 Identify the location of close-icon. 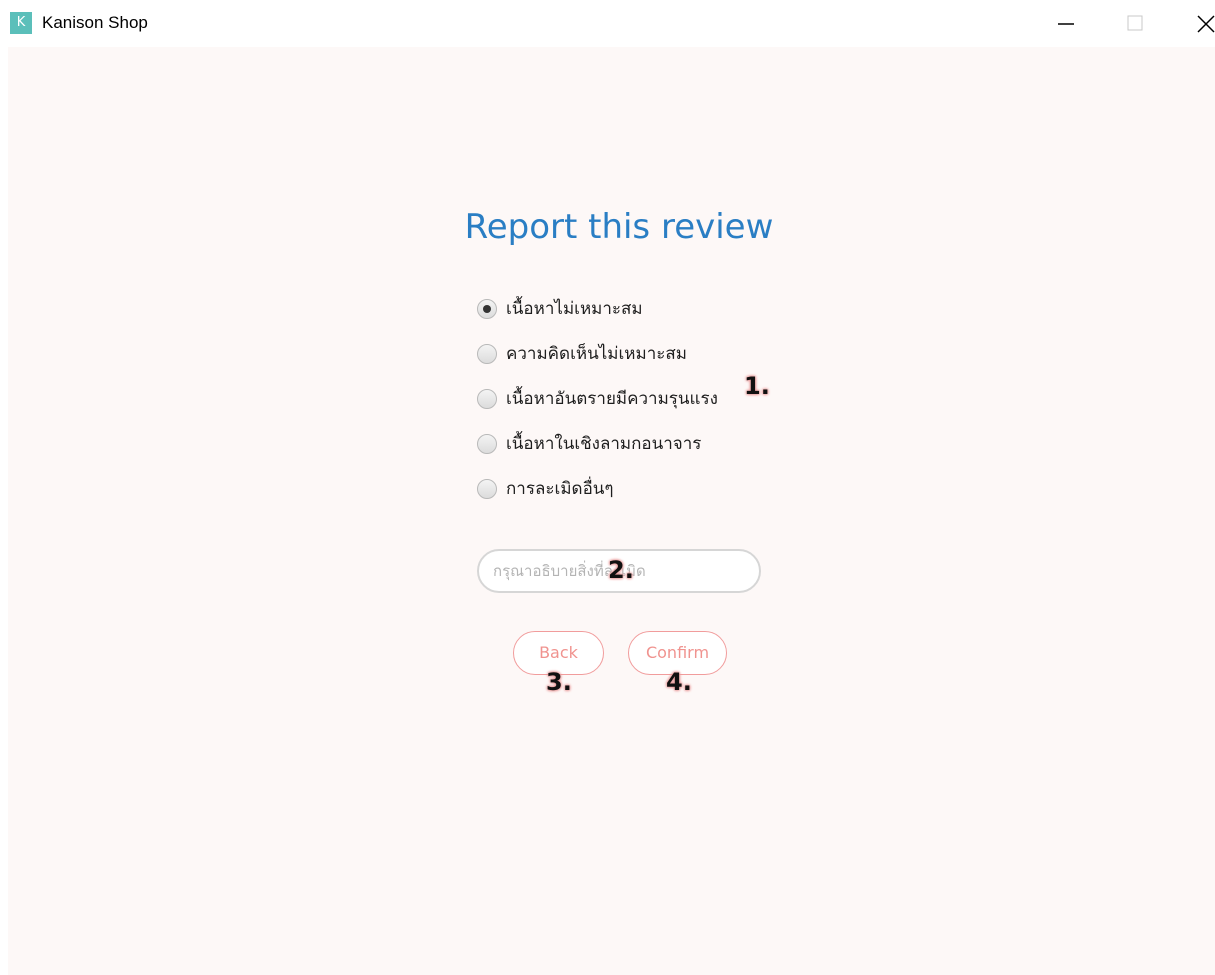
(1206, 24).